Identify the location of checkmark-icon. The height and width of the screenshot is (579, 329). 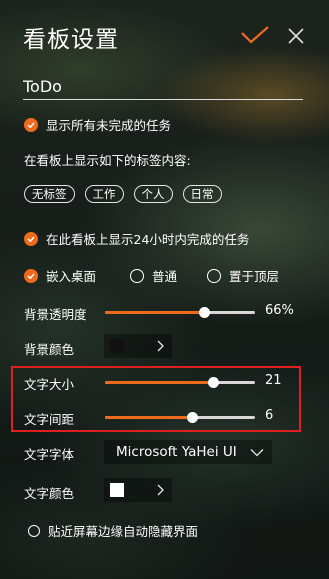
(255, 36).